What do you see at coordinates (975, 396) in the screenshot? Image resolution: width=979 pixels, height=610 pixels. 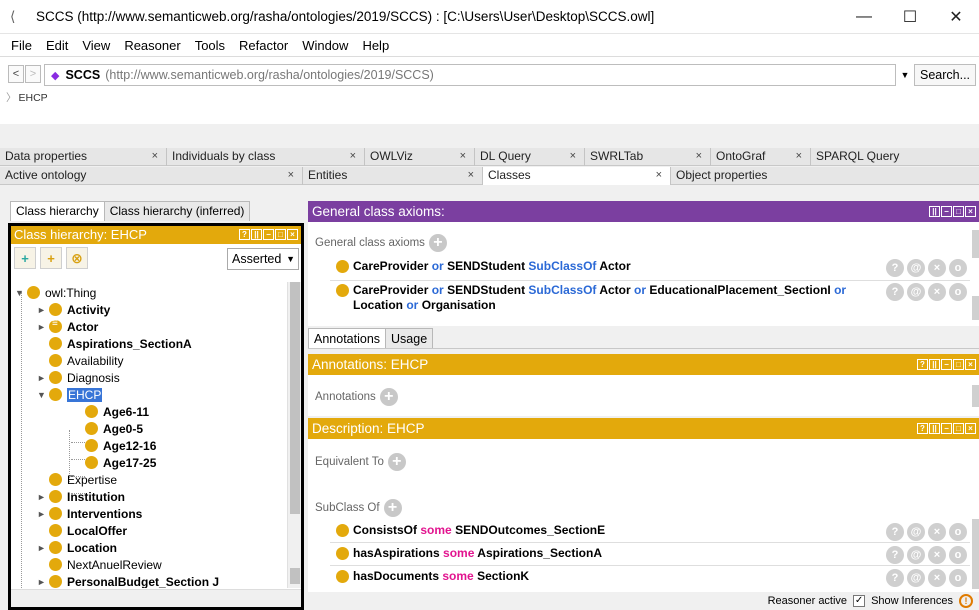 I see `annotations-scrollbar` at bounding box center [975, 396].